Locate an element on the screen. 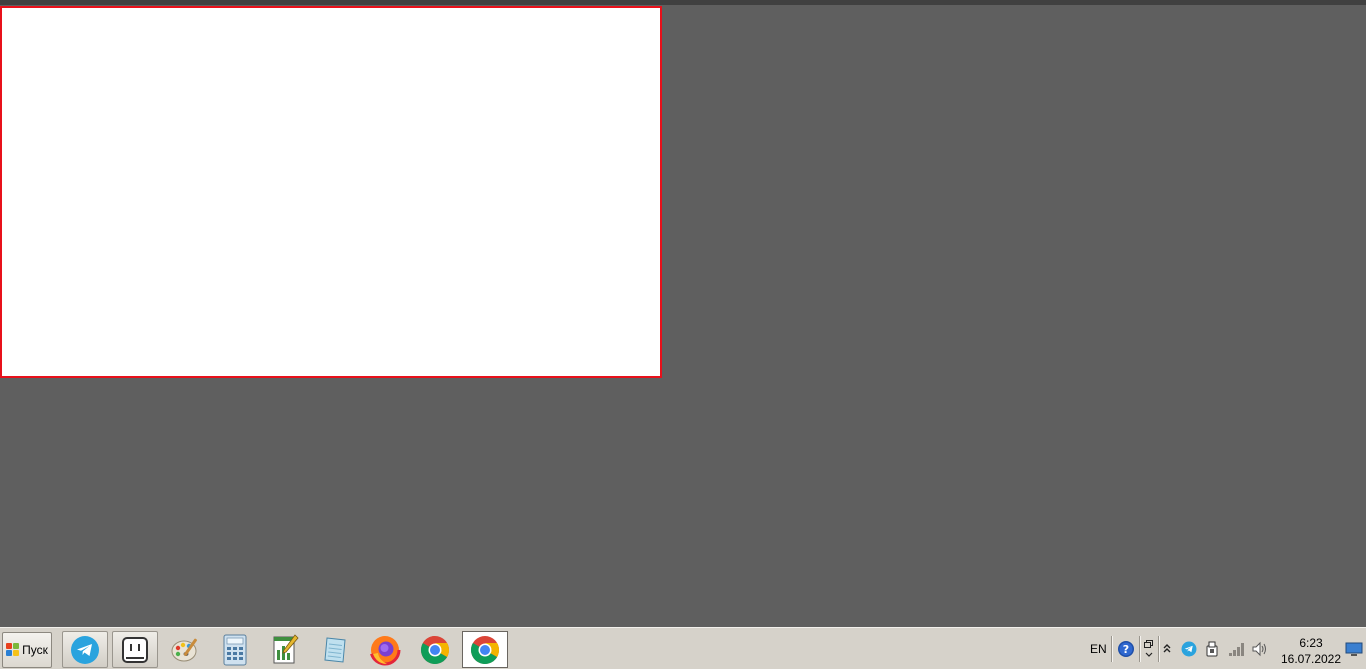  start-button: Пуск is located at coordinates (27, 650).